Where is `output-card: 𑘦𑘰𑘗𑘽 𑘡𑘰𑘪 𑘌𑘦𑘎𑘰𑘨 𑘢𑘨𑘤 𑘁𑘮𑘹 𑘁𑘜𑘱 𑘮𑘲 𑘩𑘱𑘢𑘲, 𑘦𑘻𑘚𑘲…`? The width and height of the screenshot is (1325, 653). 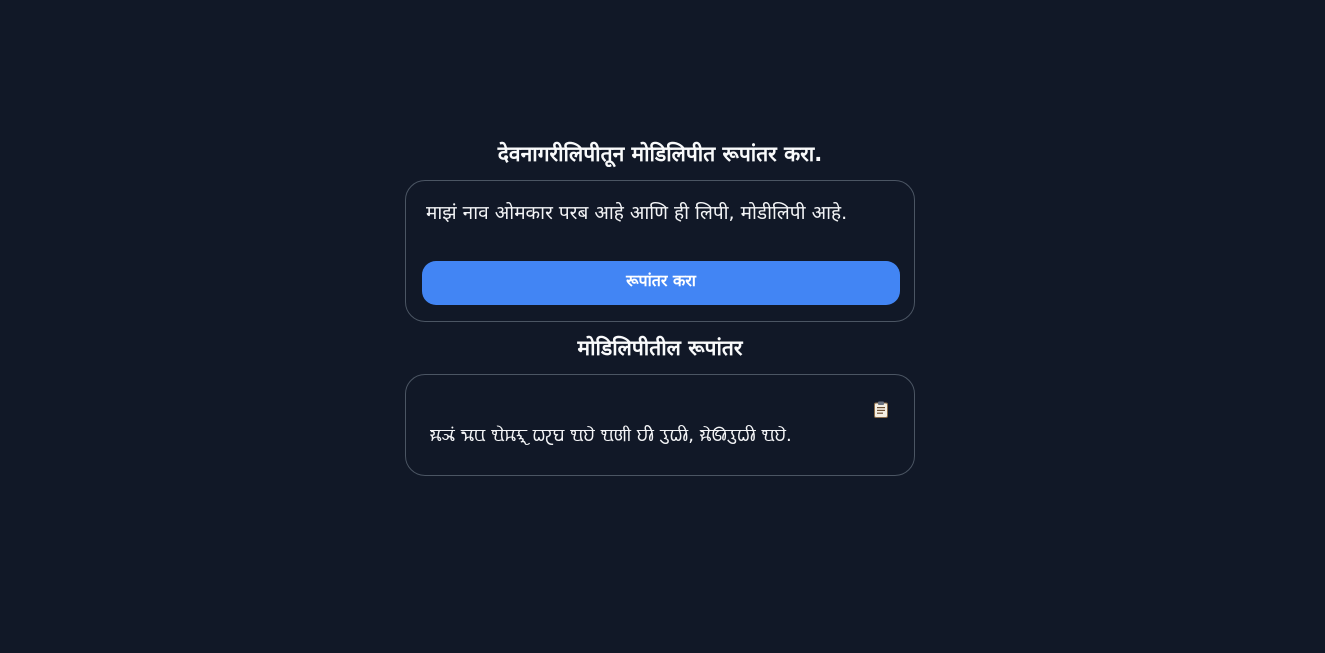 output-card: 𑘦𑘰𑘗𑘽 𑘡𑘰𑘪 𑘌𑘦𑘎𑘰𑘨 𑘢𑘨𑘤 𑘁𑘮𑘹 𑘁𑘜𑘱 𑘮𑘲 𑘩𑘱𑘢𑘲, 𑘦𑘻𑘚𑘲… is located at coordinates (660, 425).